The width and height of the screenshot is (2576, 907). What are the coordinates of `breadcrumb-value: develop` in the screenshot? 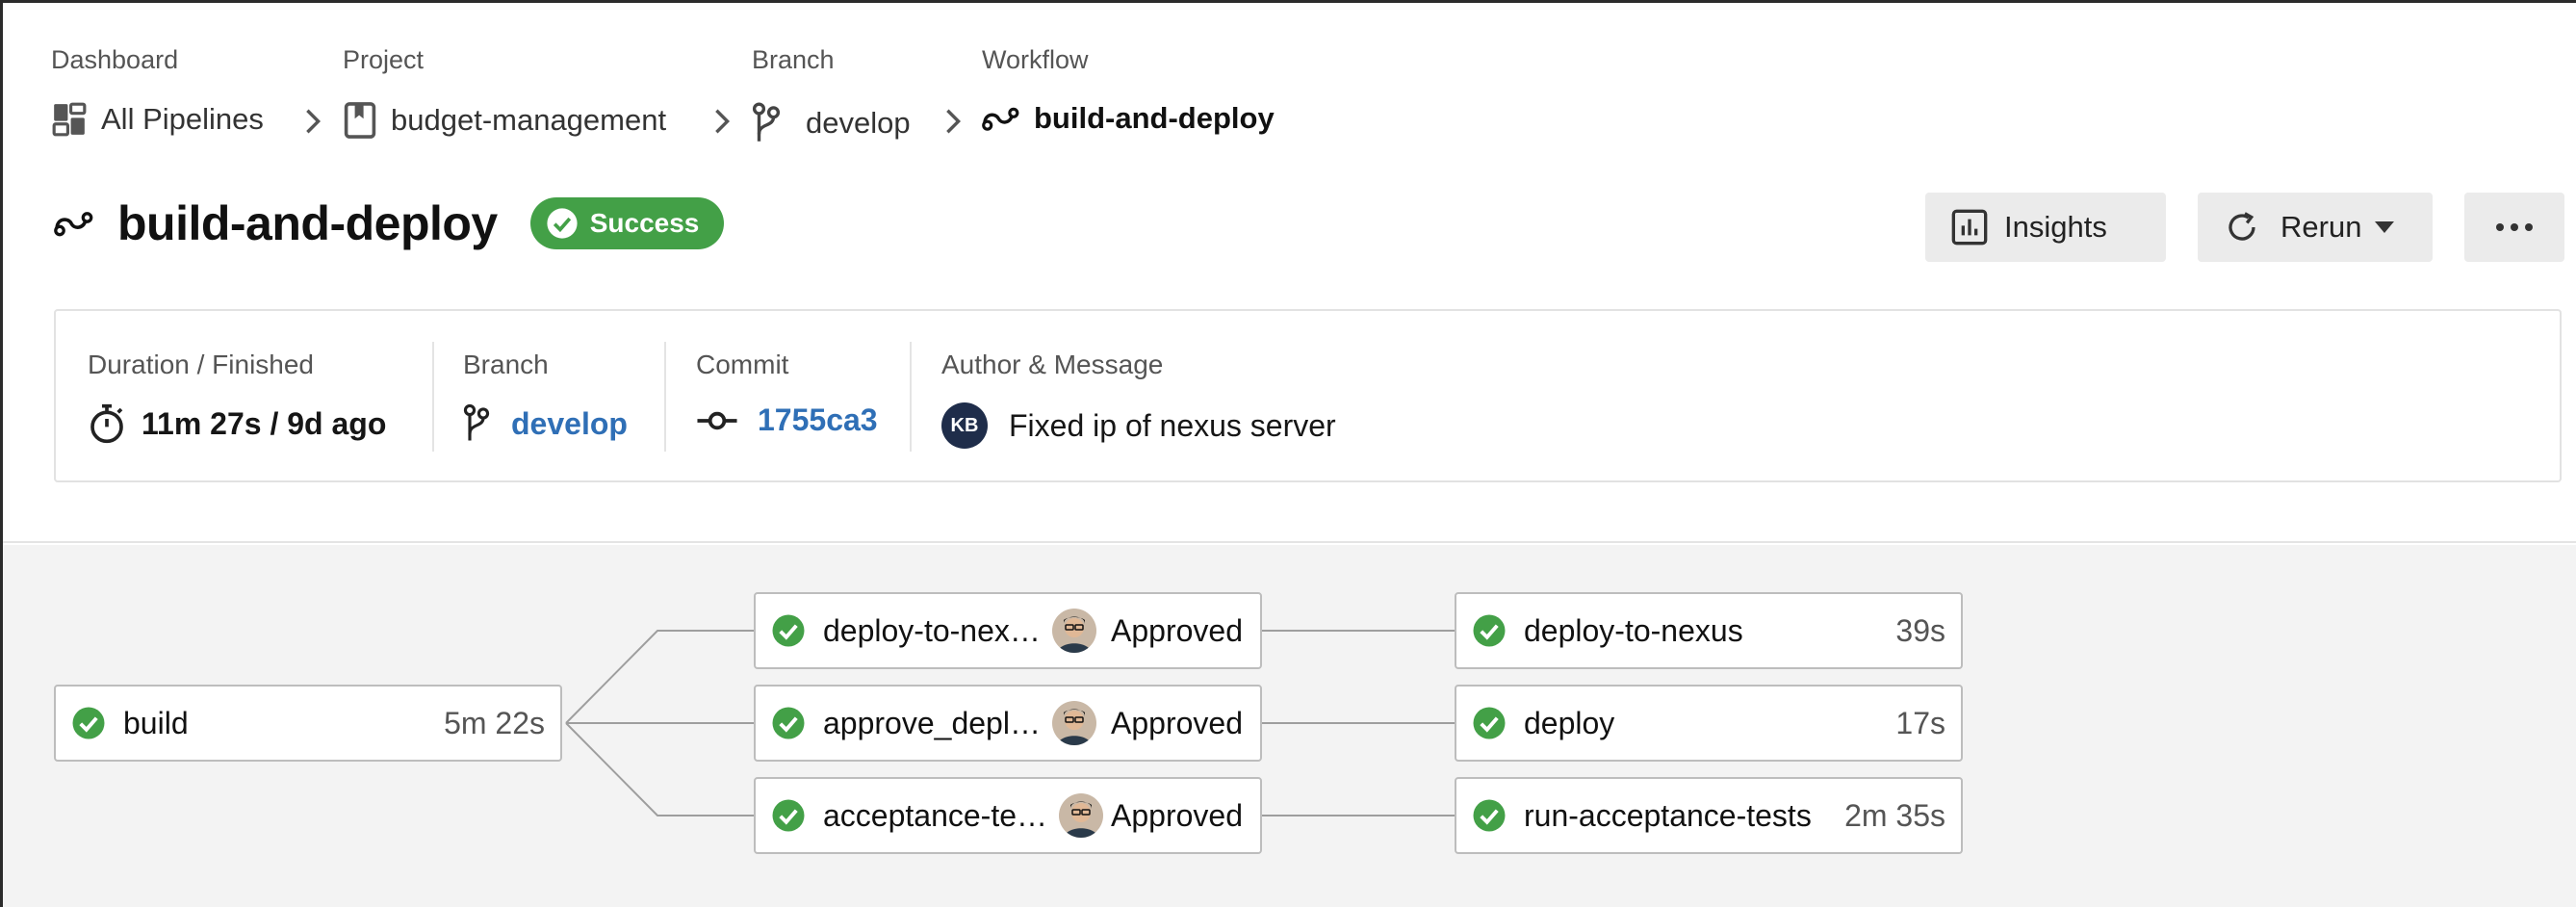 It's located at (859, 123).